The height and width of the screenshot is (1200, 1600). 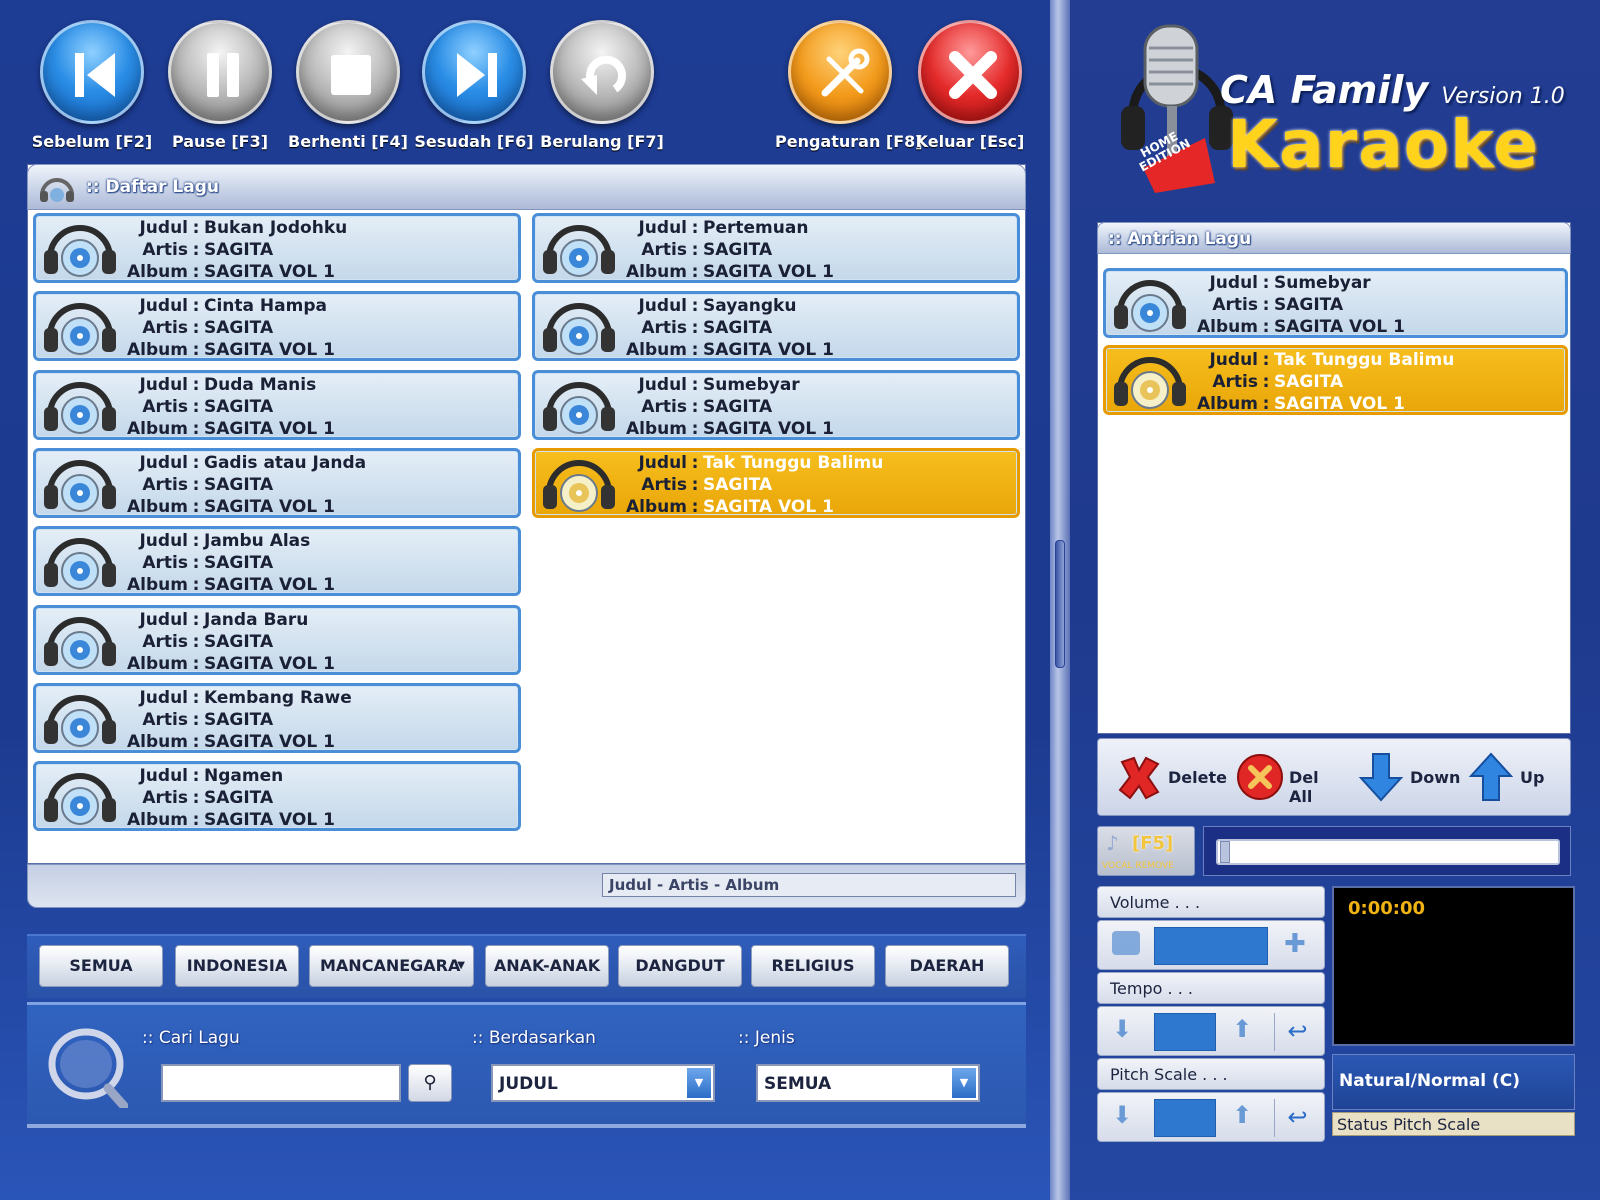 What do you see at coordinates (534, 1038) in the screenshot?
I see `search-by-label: :: Berdasarkan` at bounding box center [534, 1038].